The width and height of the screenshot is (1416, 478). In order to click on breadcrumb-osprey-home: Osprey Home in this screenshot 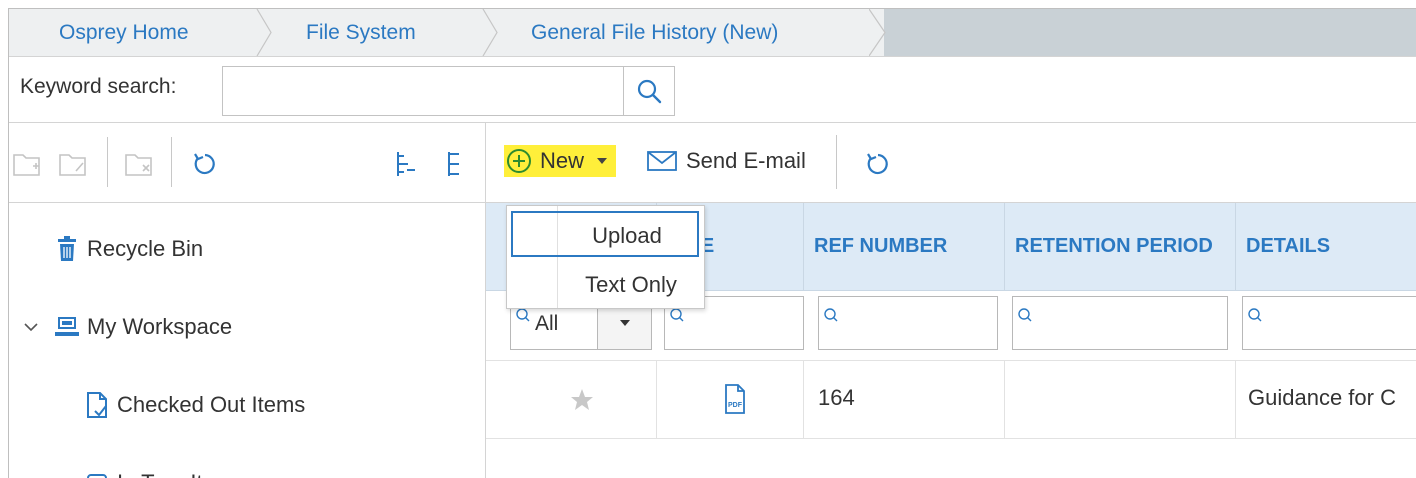, I will do `click(124, 32)`.